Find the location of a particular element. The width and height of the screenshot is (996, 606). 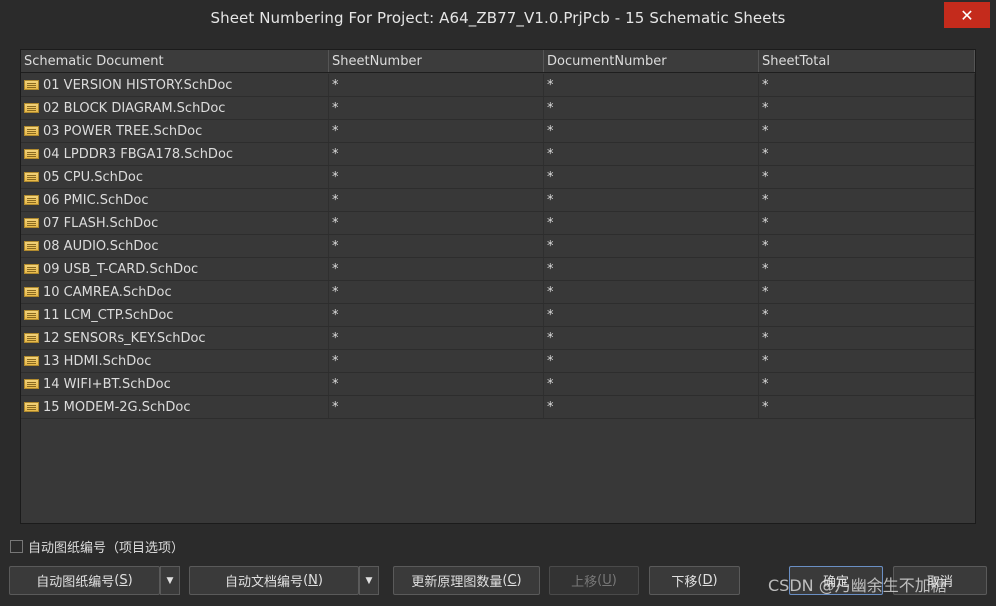

column-header-schematic-document: Schematic Document is located at coordinates (175, 61).